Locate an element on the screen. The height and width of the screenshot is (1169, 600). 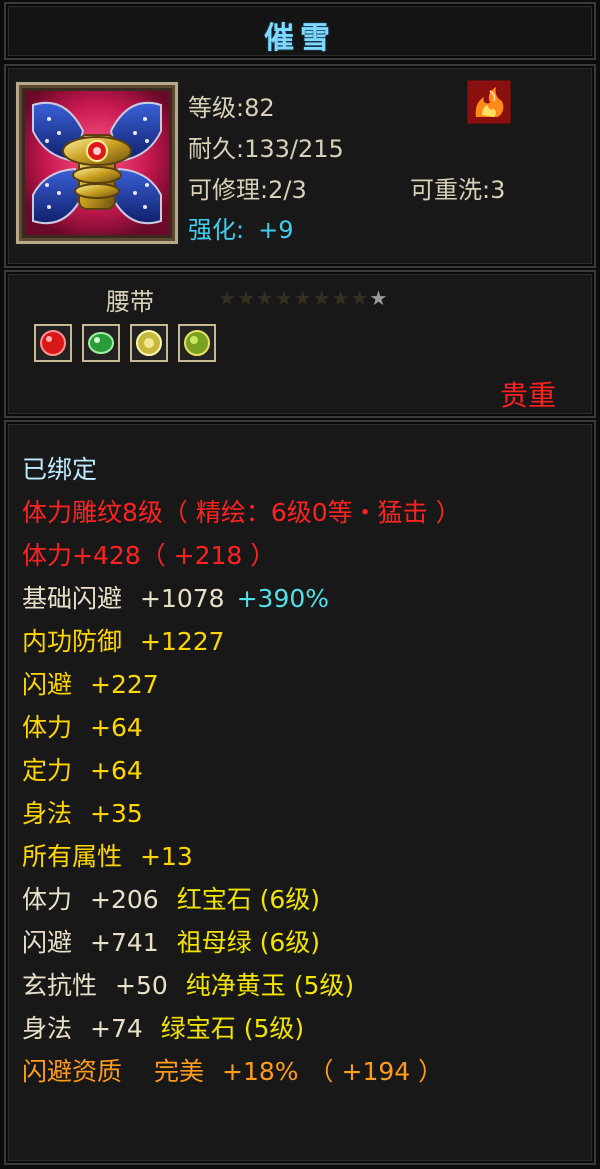
item-title-bar: 催雪 is located at coordinates (300, 31).